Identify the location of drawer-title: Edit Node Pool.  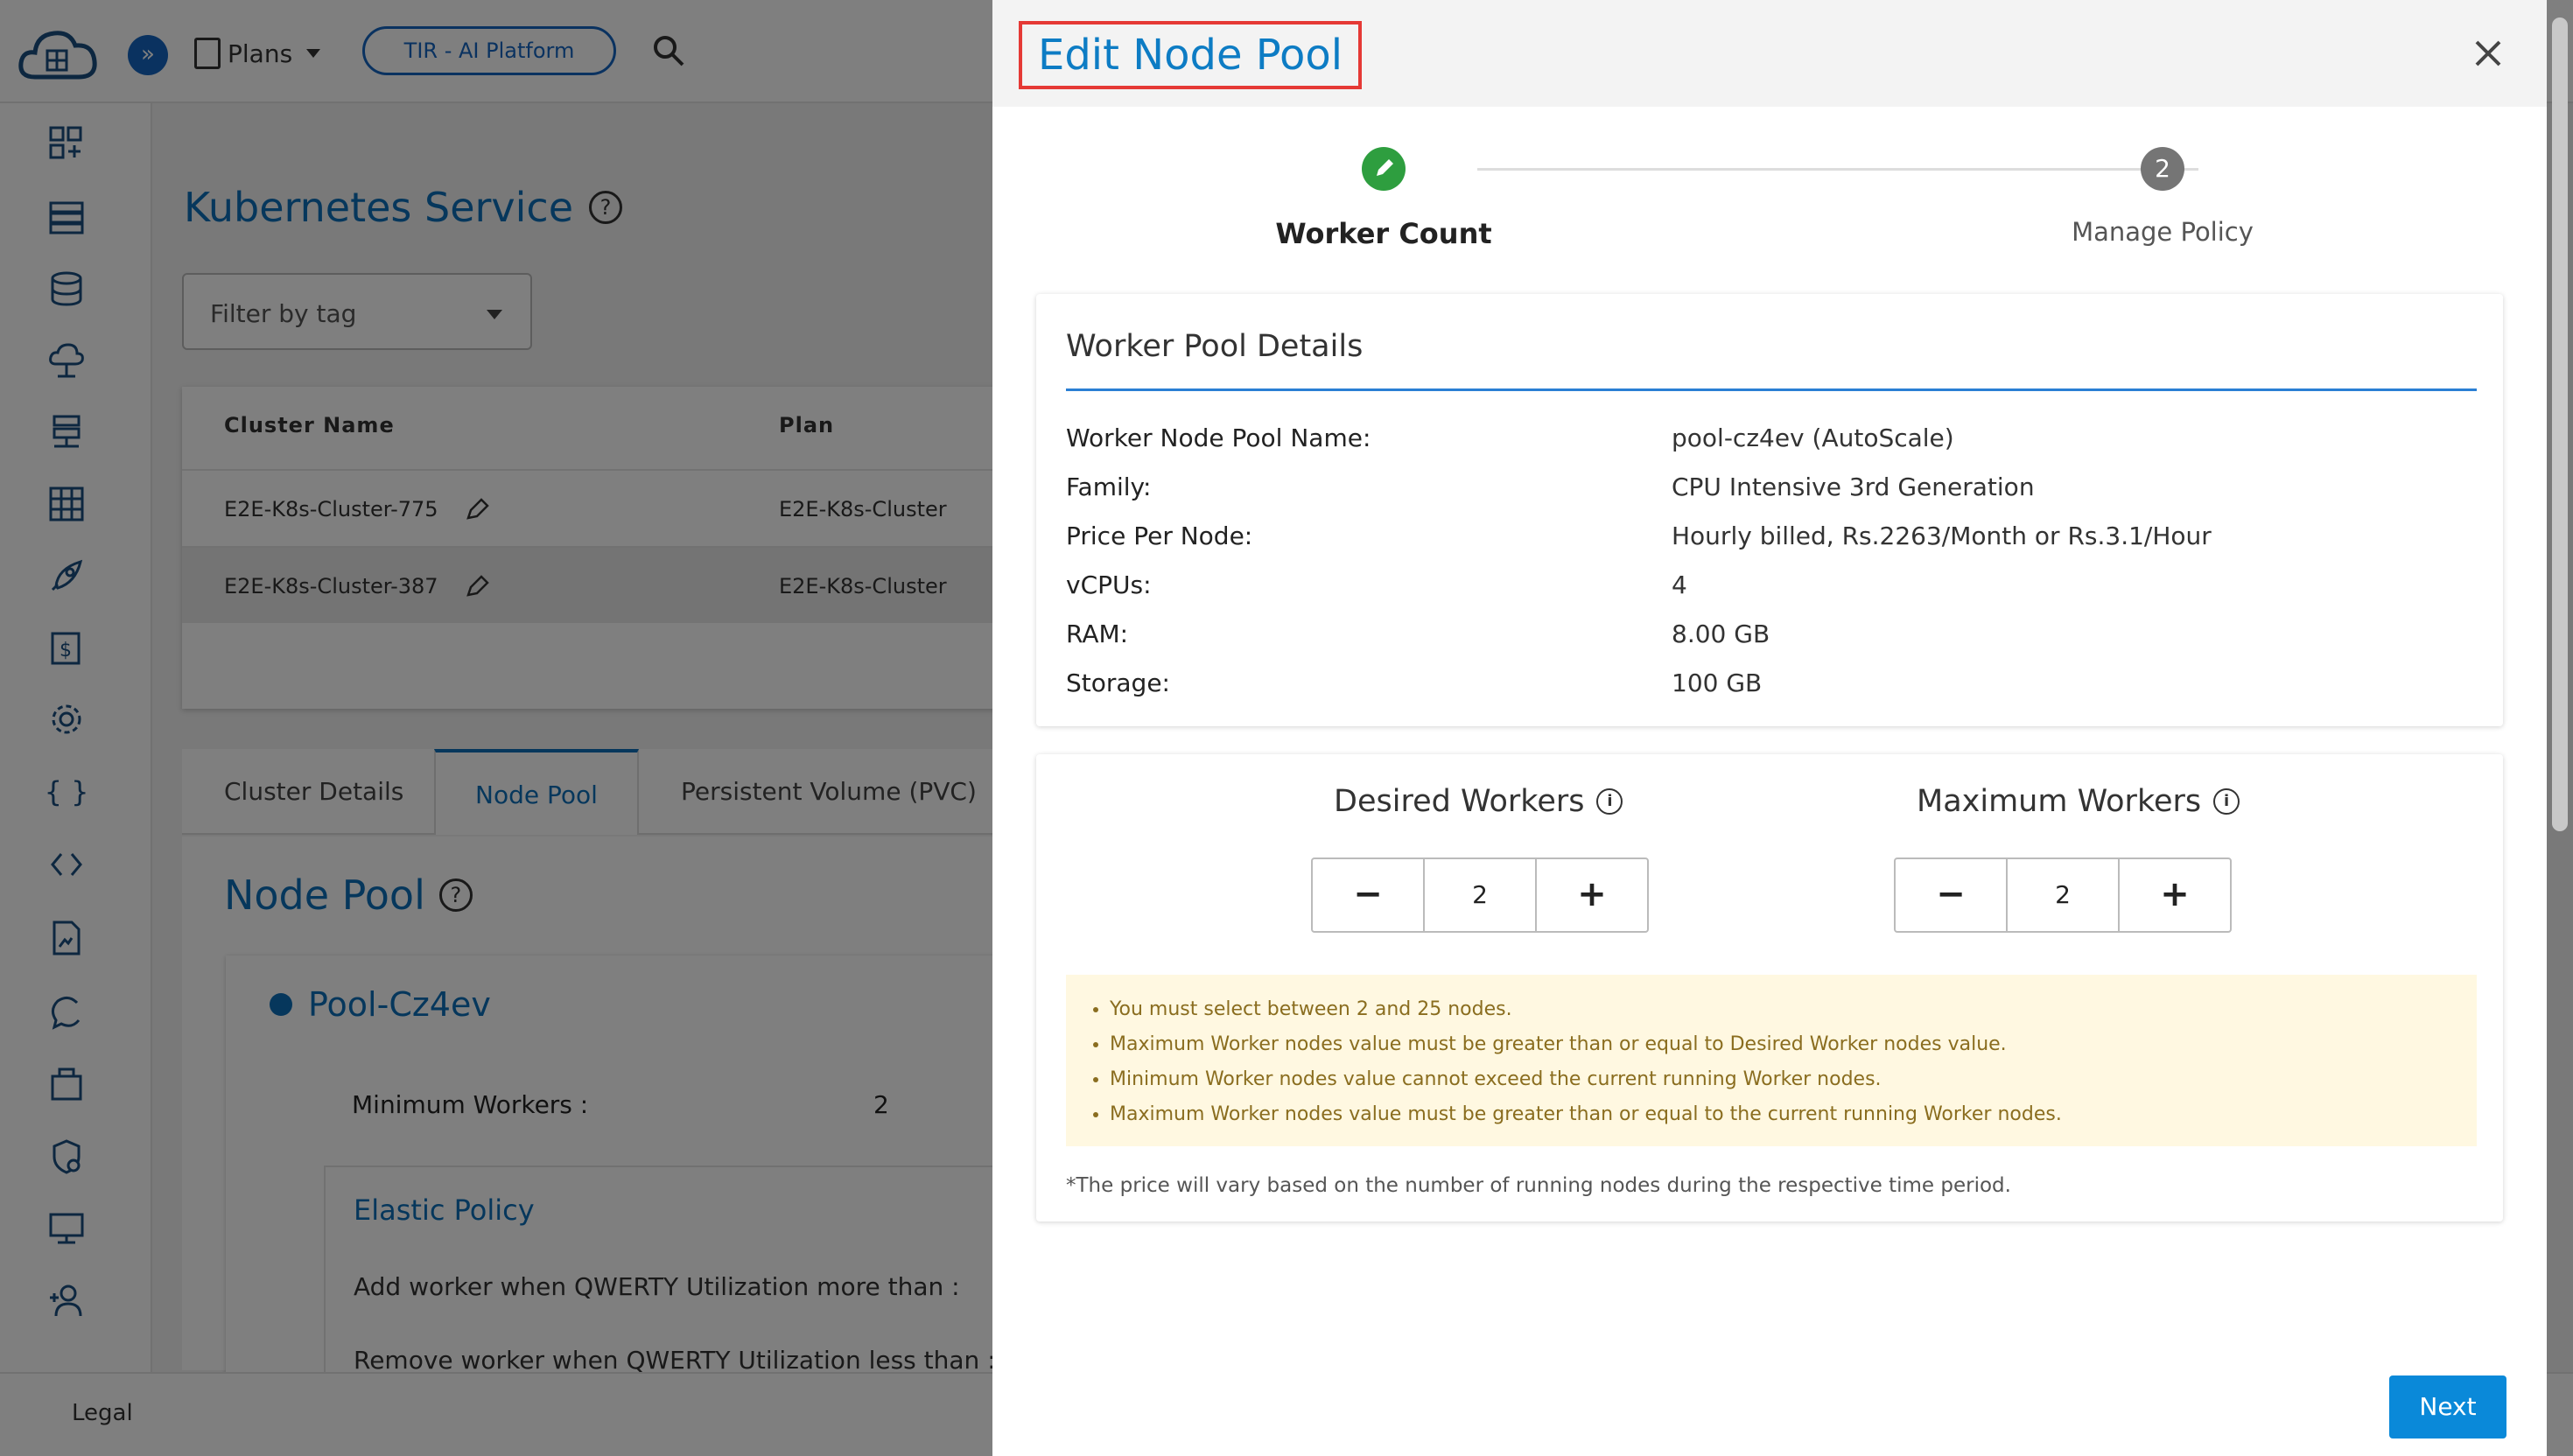
(1191, 55).